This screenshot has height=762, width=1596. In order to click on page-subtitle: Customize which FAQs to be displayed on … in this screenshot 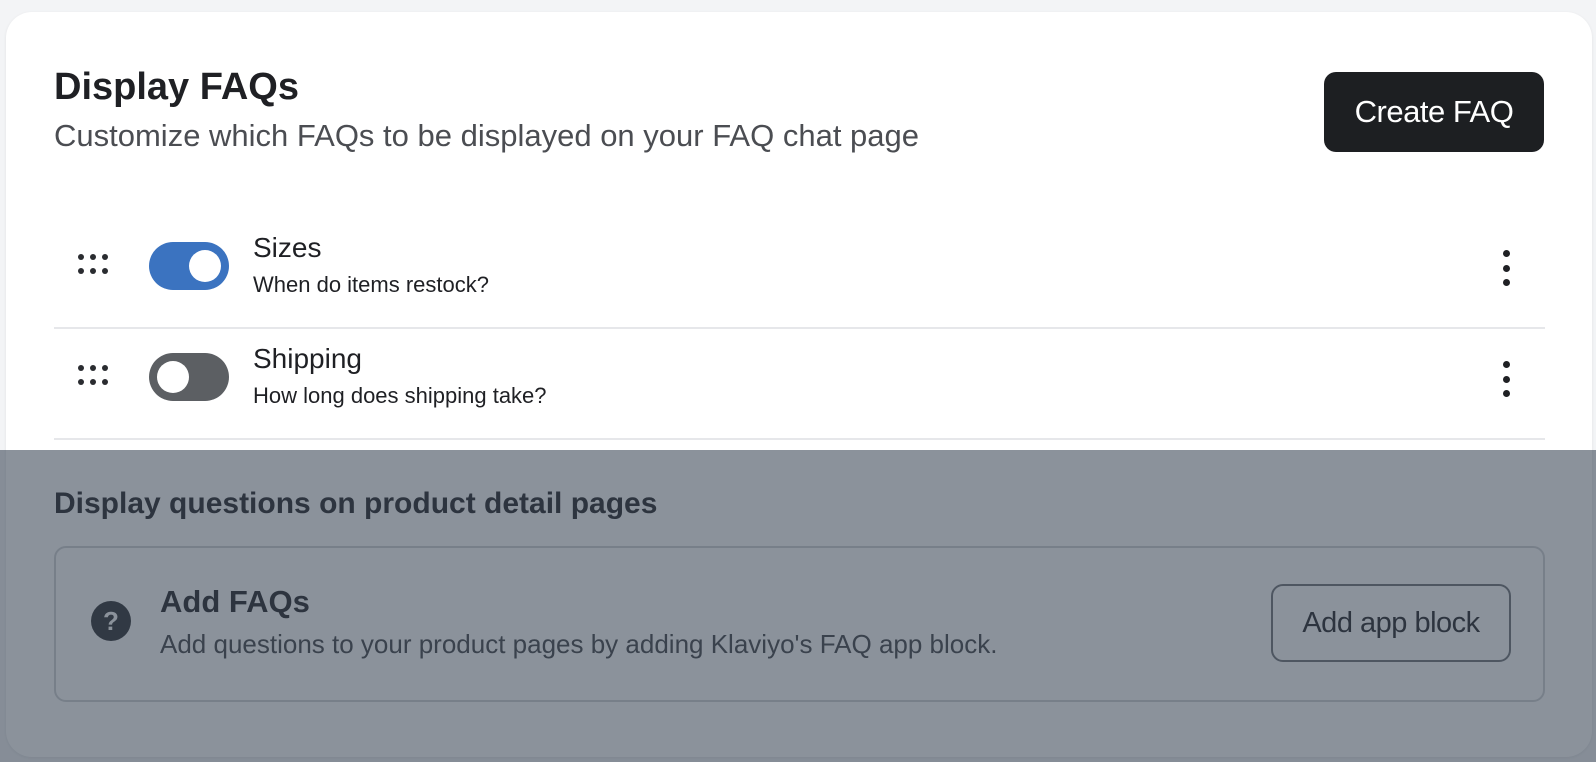, I will do `click(487, 135)`.